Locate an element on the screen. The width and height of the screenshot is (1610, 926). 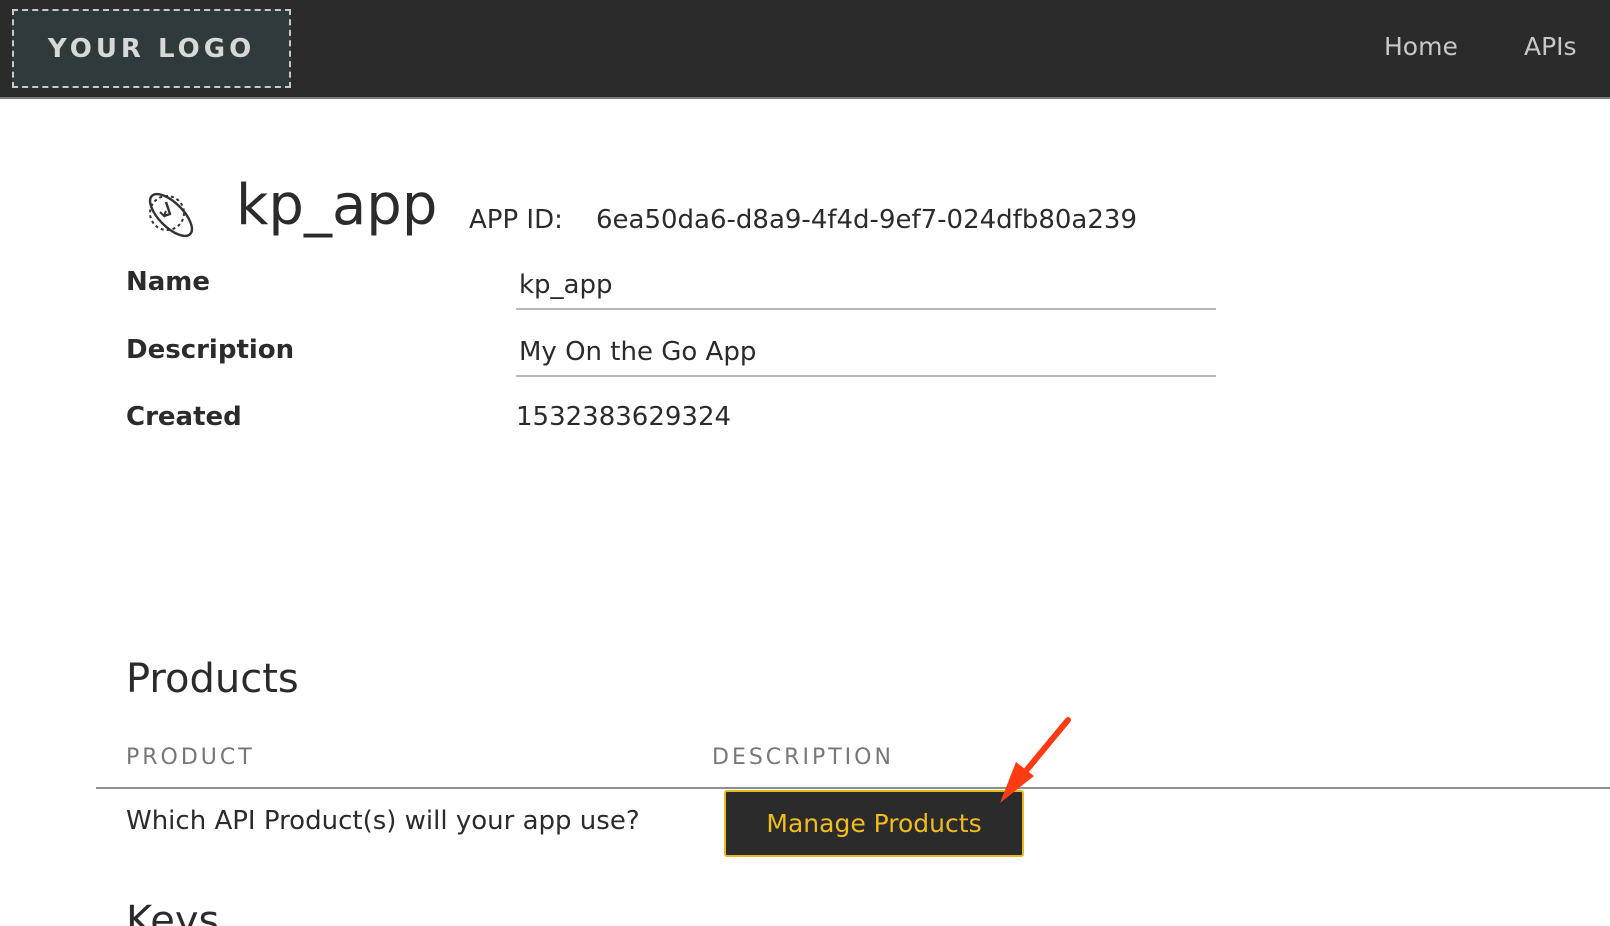
app-id-value: 6ea50da6-d8a9-4f4d-9ef7-024dfb80a239 is located at coordinates (866, 220).